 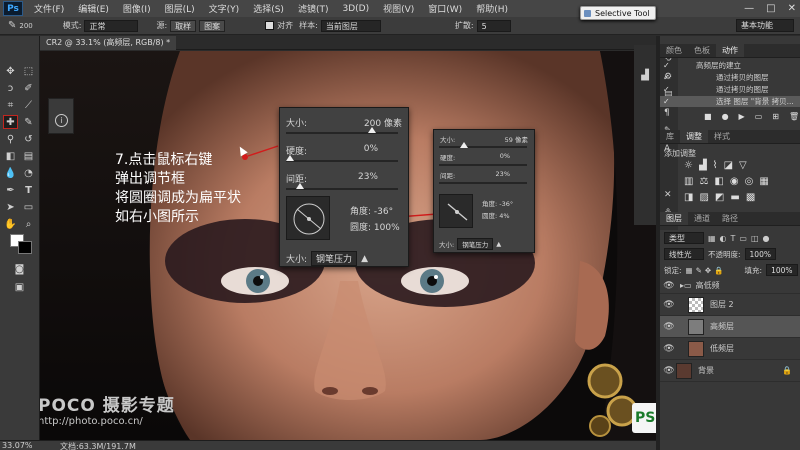 What do you see at coordinates (730, 371) in the screenshot?
I see `layer-row-background: 👁 背景 🔒` at bounding box center [730, 371].